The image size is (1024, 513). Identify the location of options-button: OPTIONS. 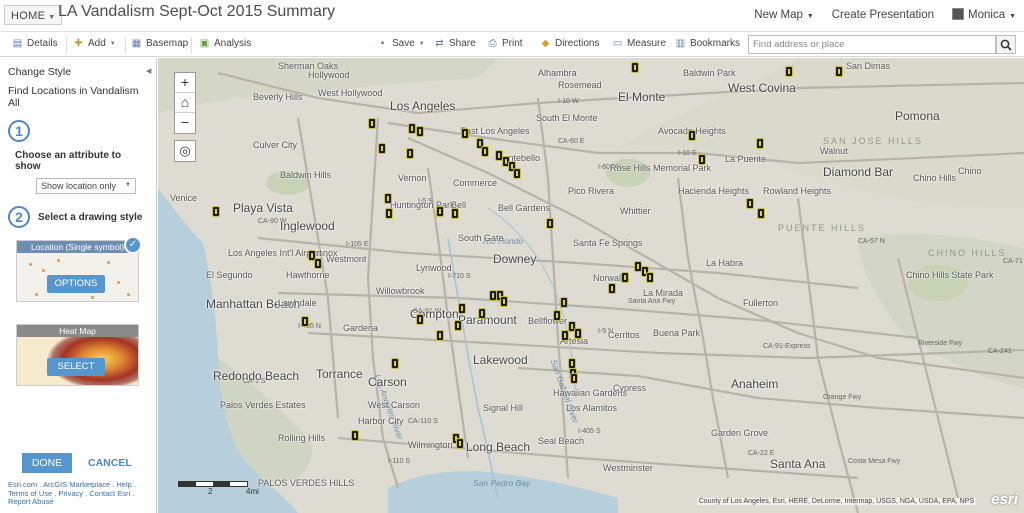
(76, 284).